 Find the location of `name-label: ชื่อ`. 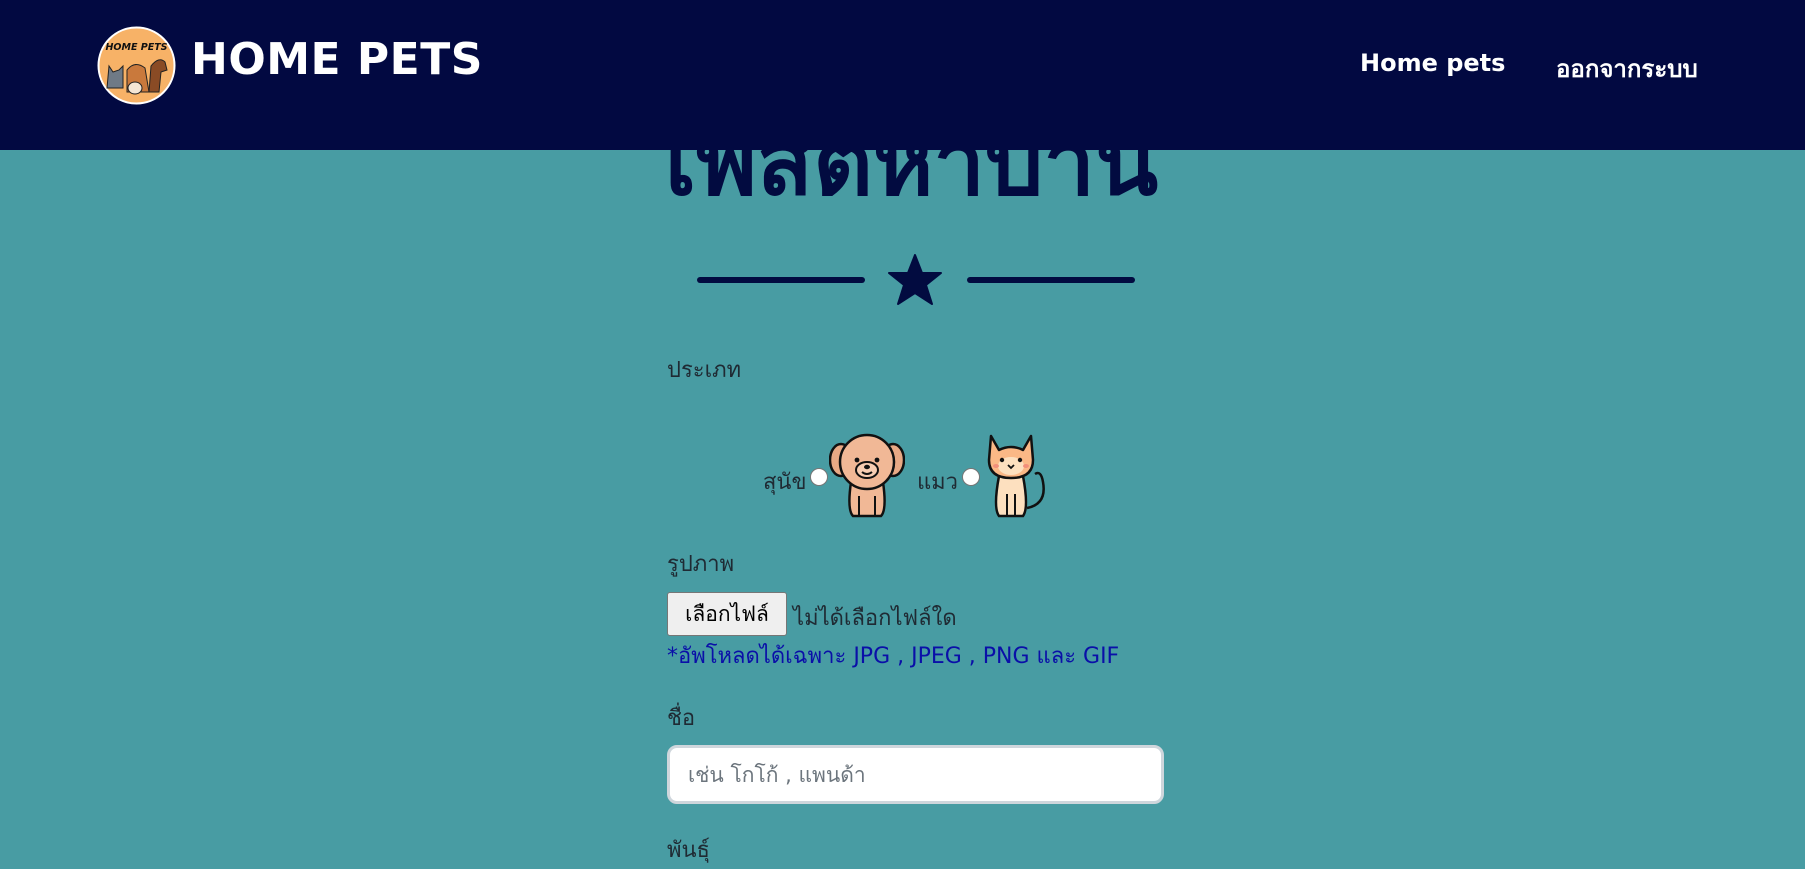

name-label: ชื่อ is located at coordinates (681, 718).